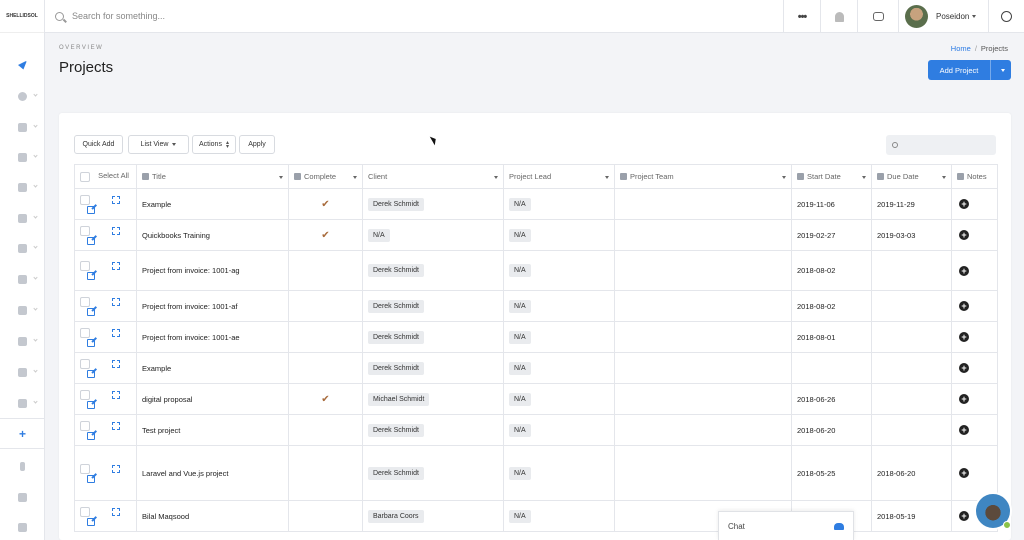  I want to click on client-chip: Barbara Coors, so click(396, 516).